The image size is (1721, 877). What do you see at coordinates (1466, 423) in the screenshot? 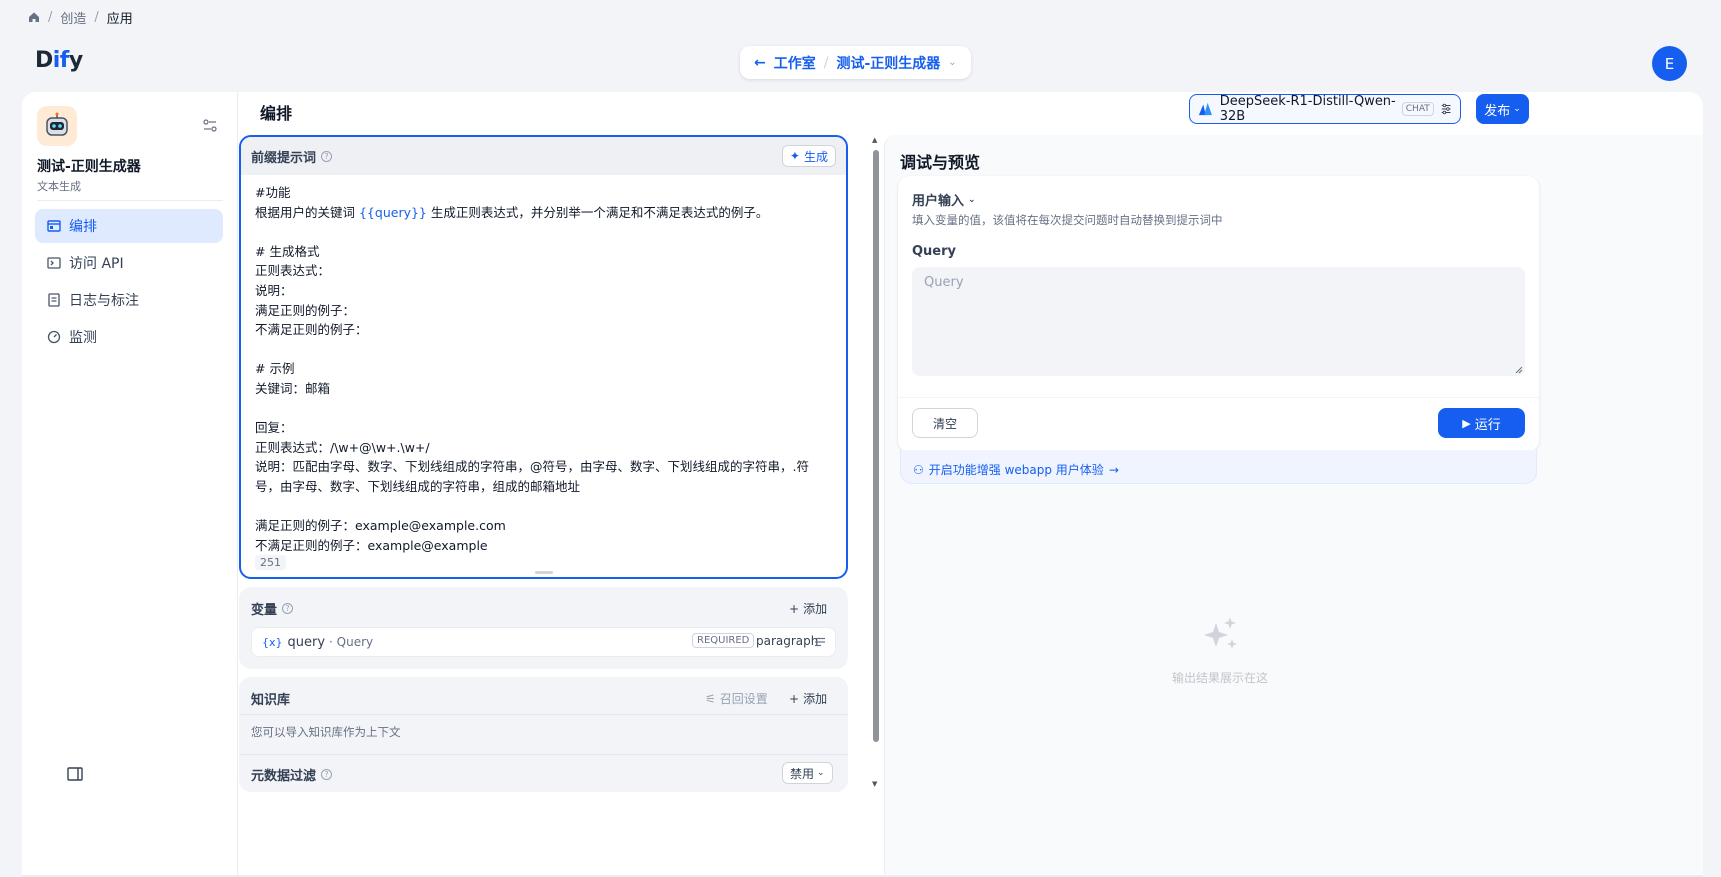
I see `play-icon: ▶` at bounding box center [1466, 423].